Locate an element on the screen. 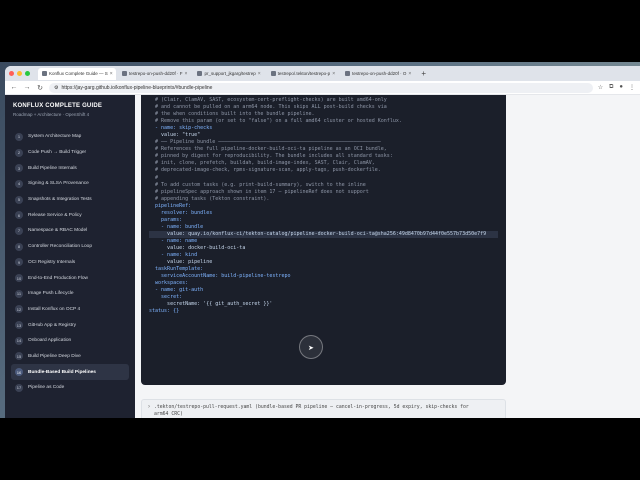 The width and height of the screenshot is (640, 480). sidebar-item: 5 Snapshots & Integration Tests is located at coordinates (70, 200).